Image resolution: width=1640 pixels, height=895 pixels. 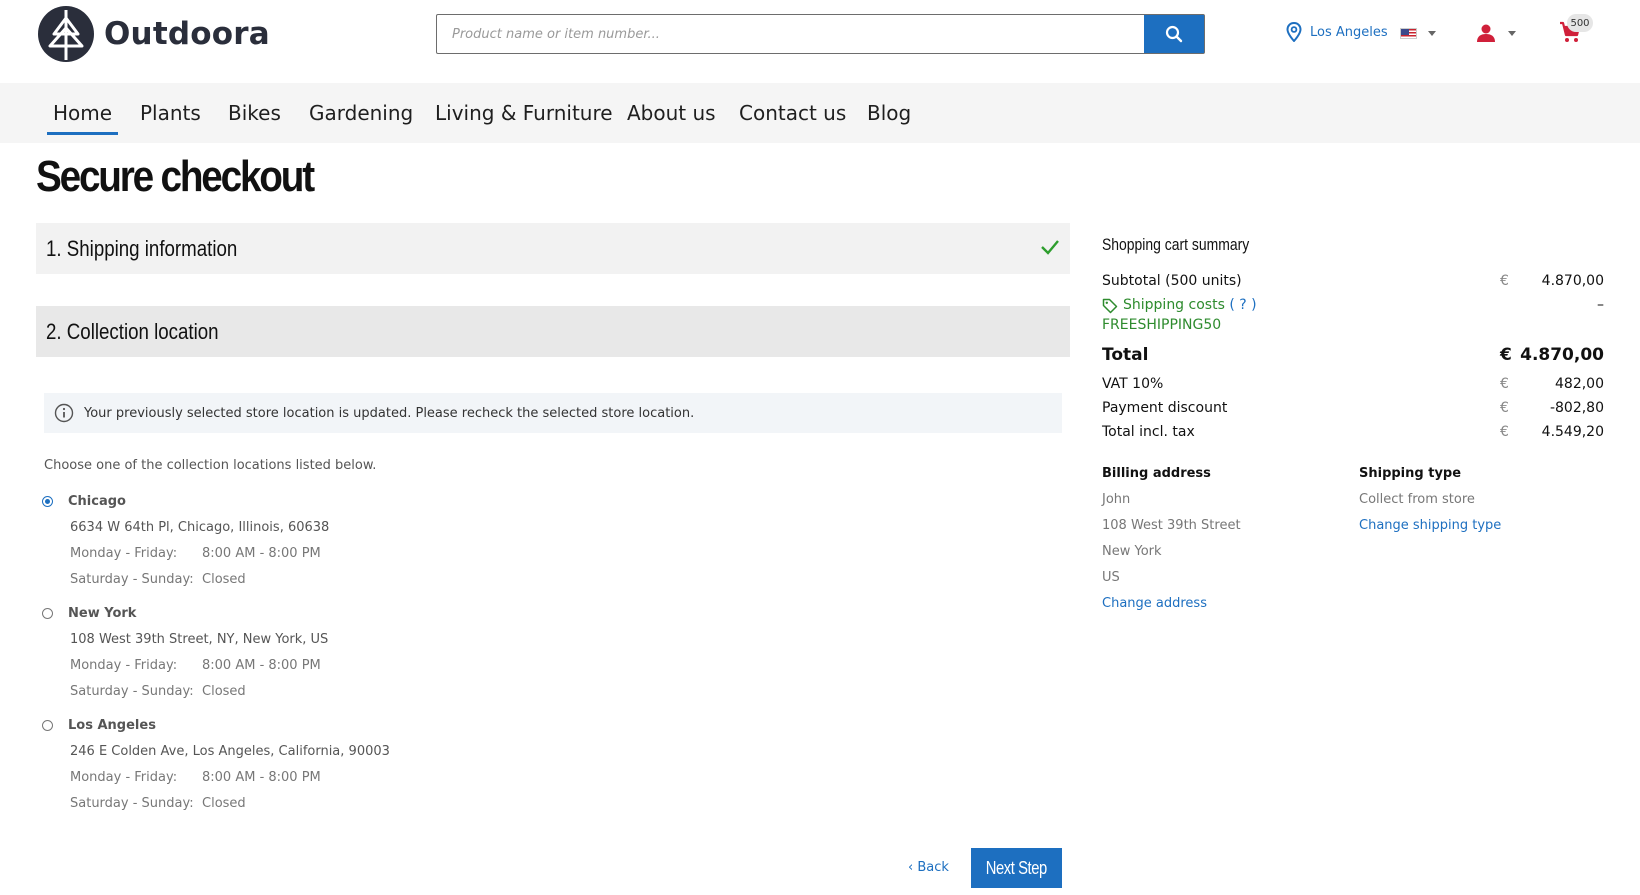 What do you see at coordinates (1353, 432) in the screenshot?
I see `summary-total-incl-tax-row: Total incl. tax € 4.549,20` at bounding box center [1353, 432].